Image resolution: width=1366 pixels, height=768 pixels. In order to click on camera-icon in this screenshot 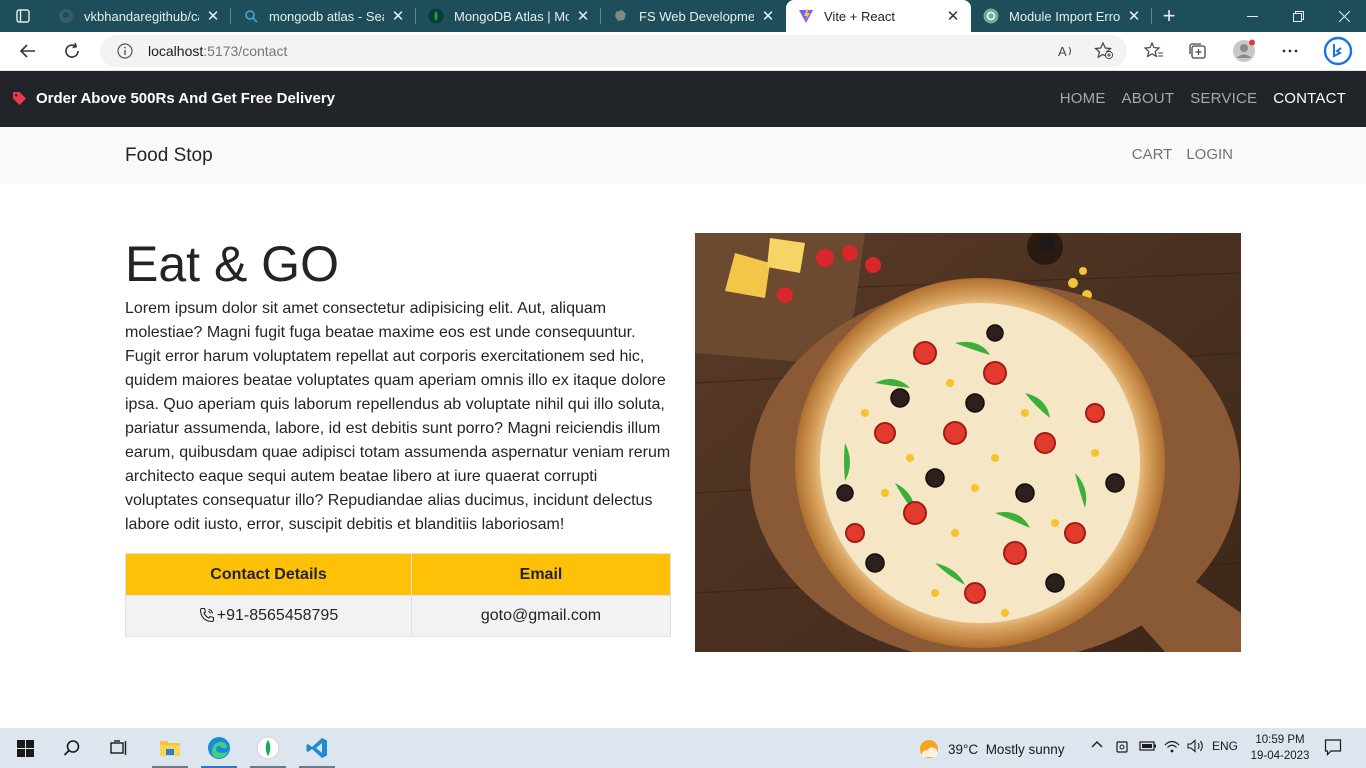, I will do `click(1122, 747)`.